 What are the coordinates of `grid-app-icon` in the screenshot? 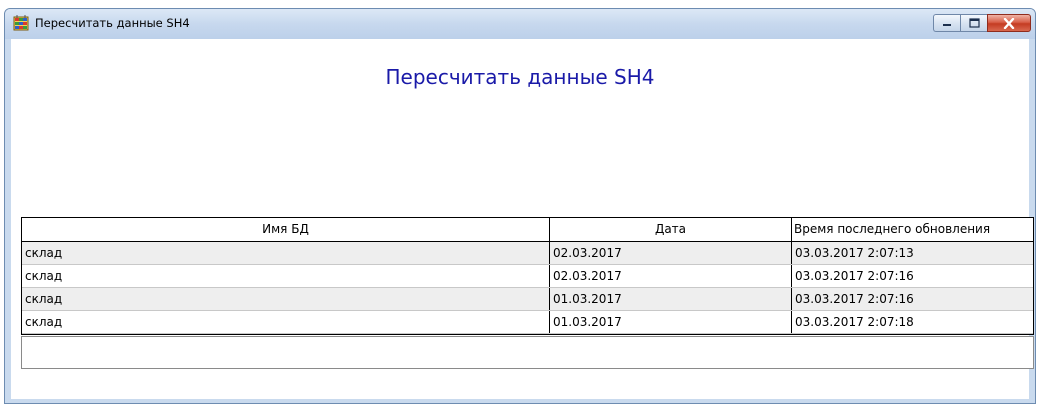 It's located at (21, 23).